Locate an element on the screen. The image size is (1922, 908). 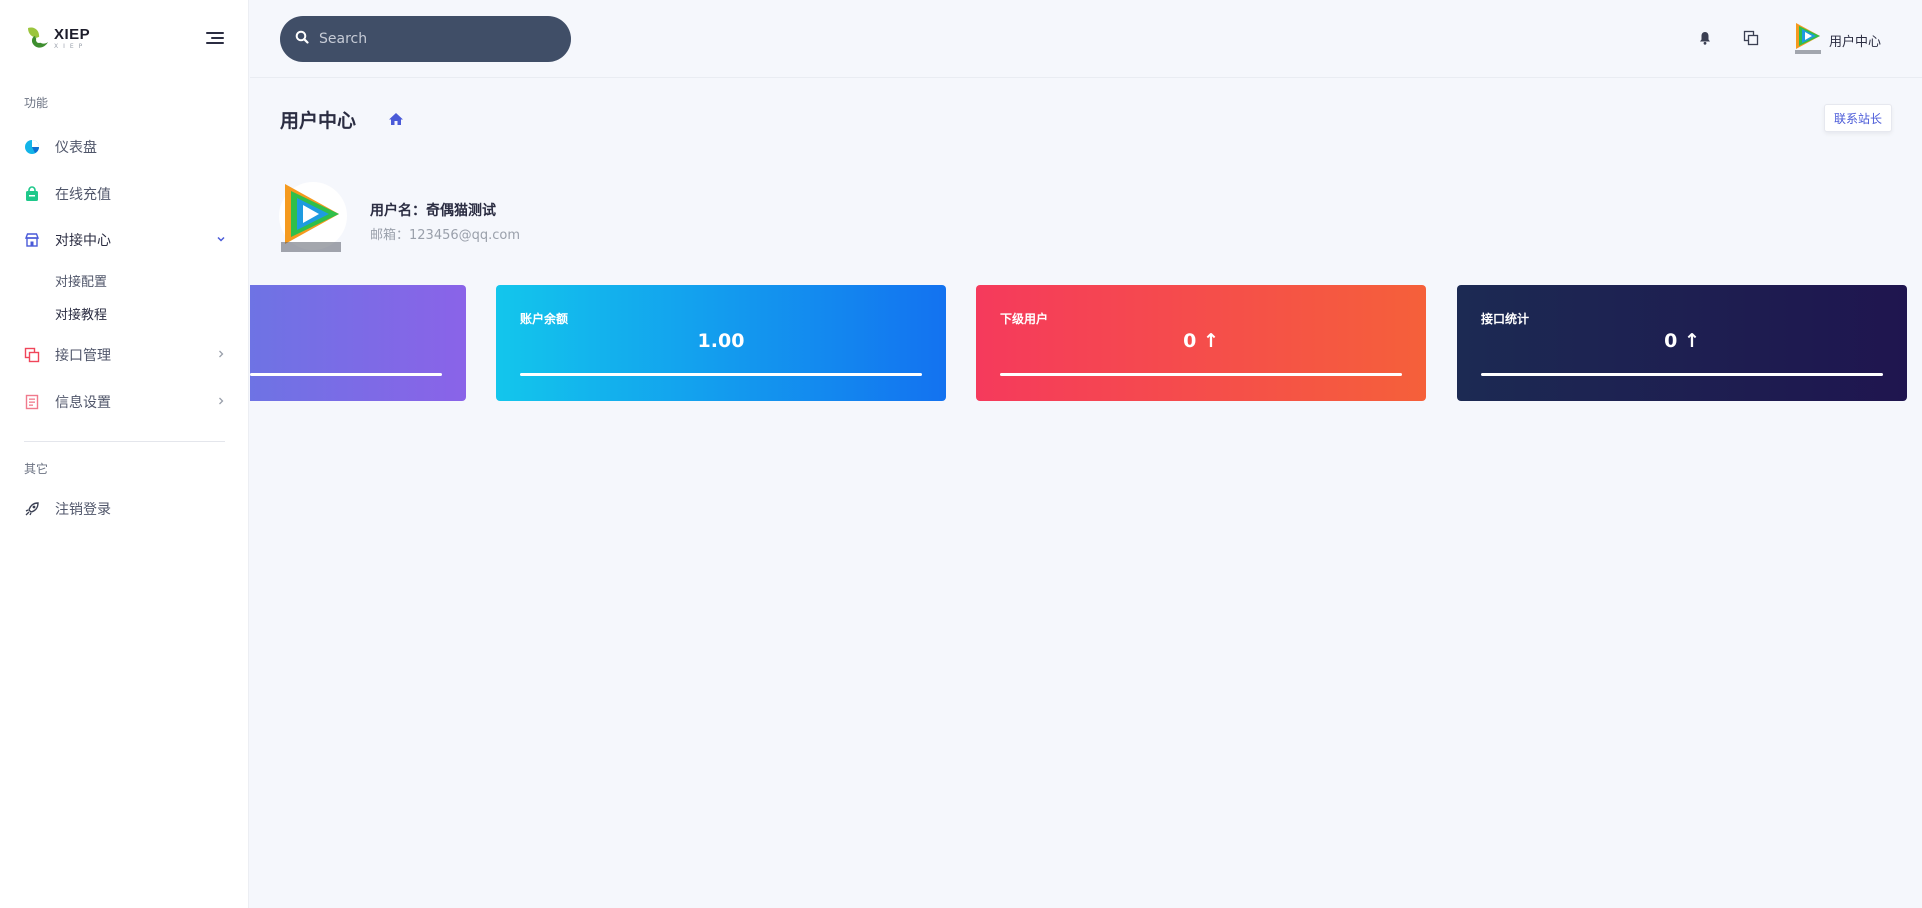
profile-email: 邮箱：123456@qq.com is located at coordinates (445, 235).